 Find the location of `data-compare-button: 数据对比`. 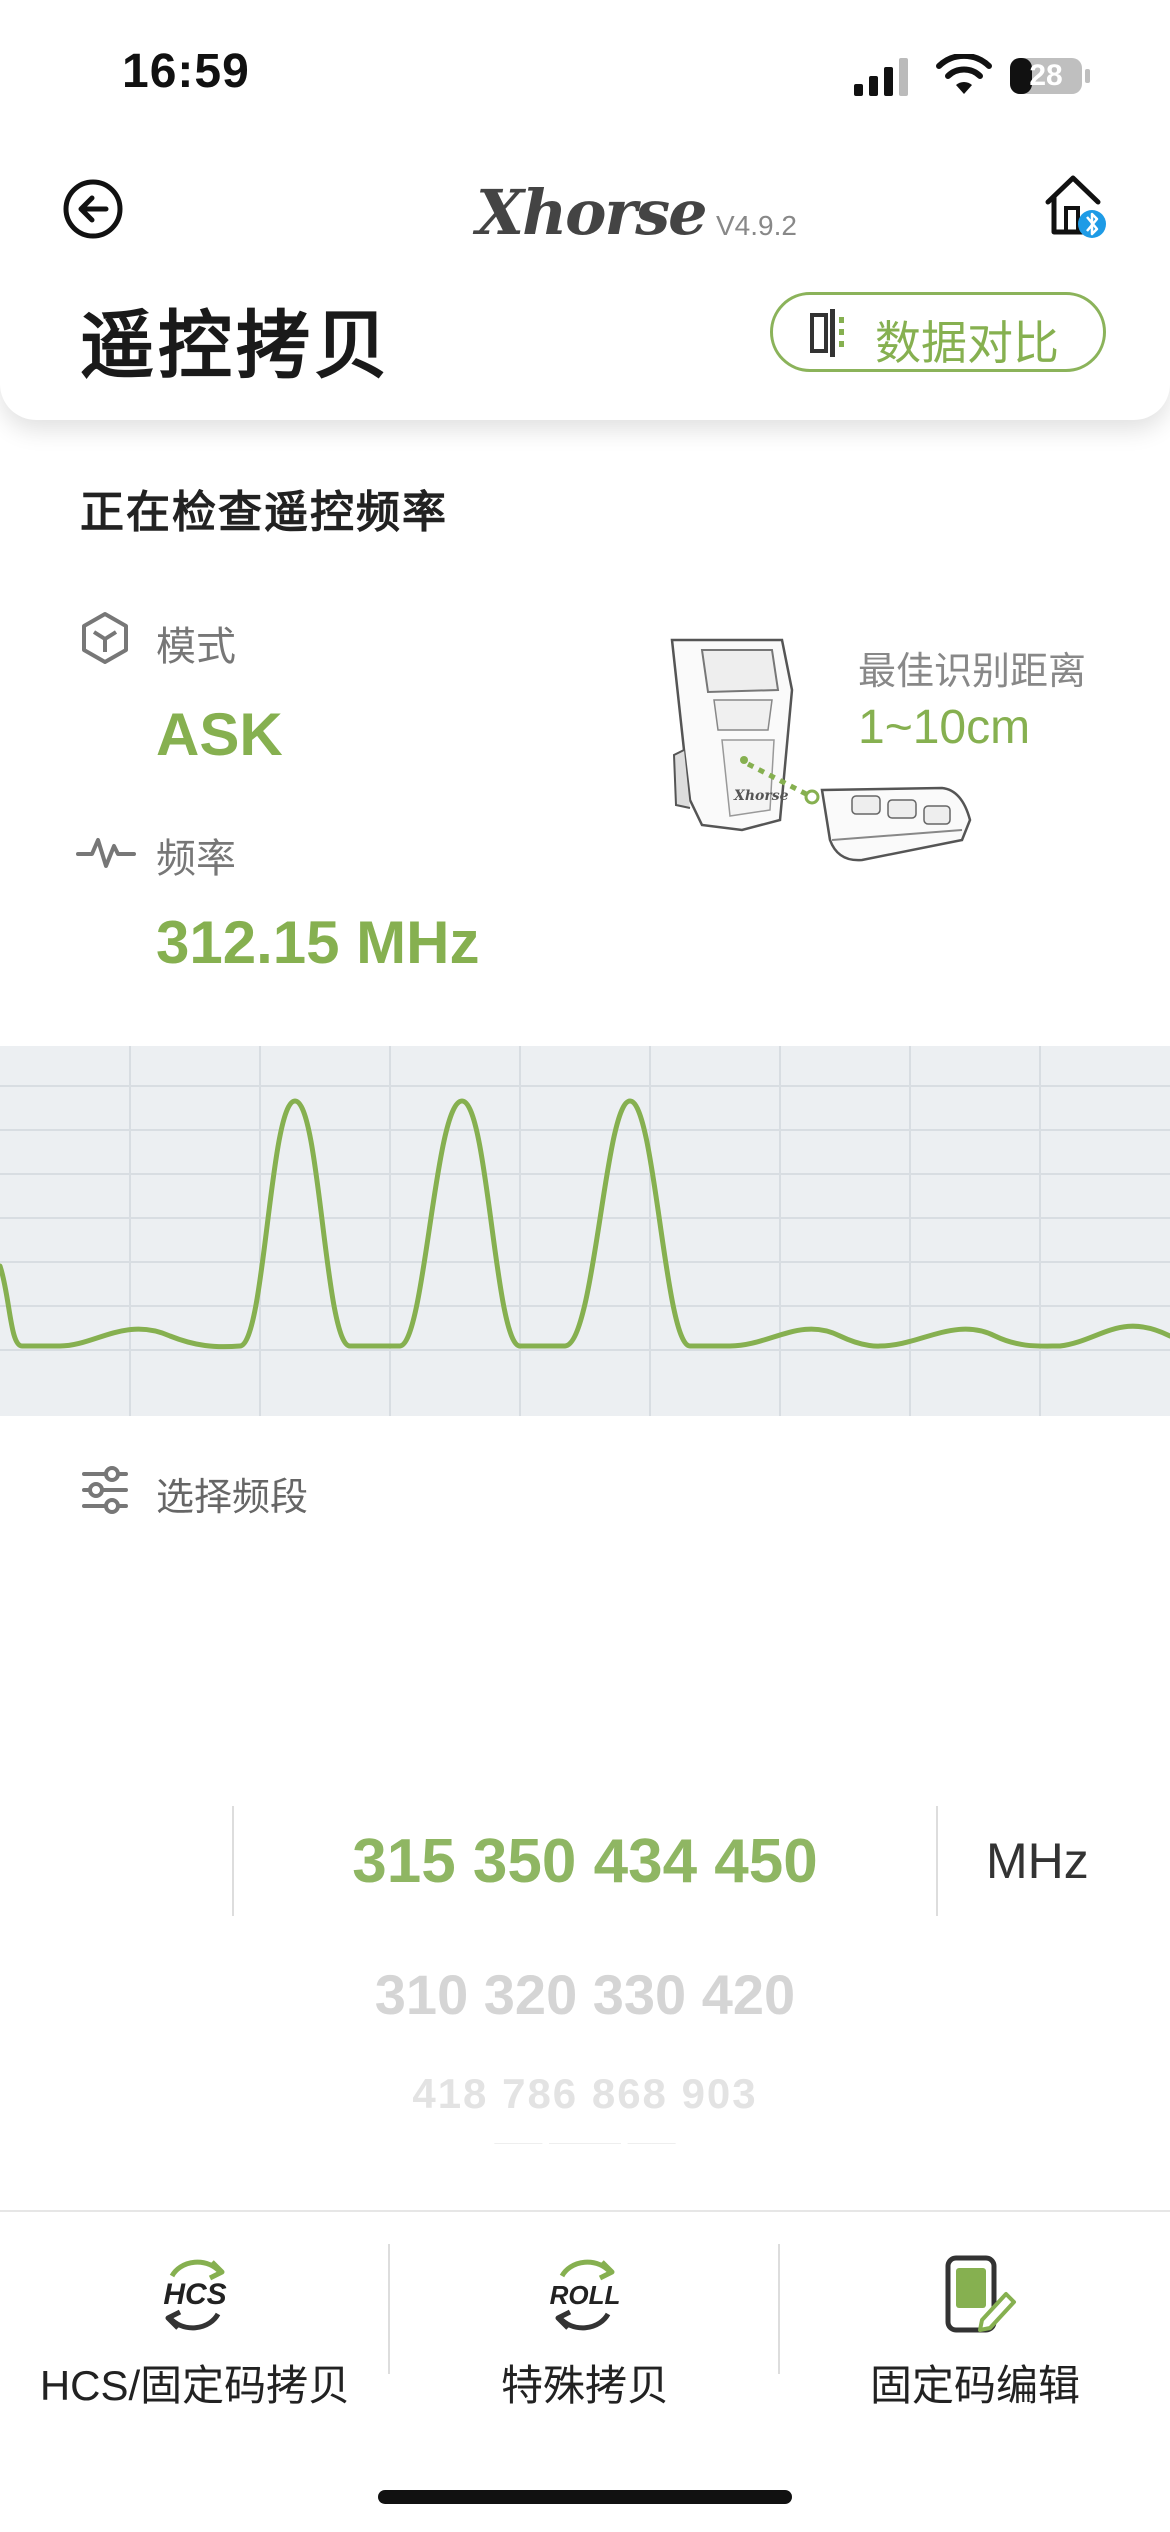

data-compare-button: 数据对比 is located at coordinates (938, 332).